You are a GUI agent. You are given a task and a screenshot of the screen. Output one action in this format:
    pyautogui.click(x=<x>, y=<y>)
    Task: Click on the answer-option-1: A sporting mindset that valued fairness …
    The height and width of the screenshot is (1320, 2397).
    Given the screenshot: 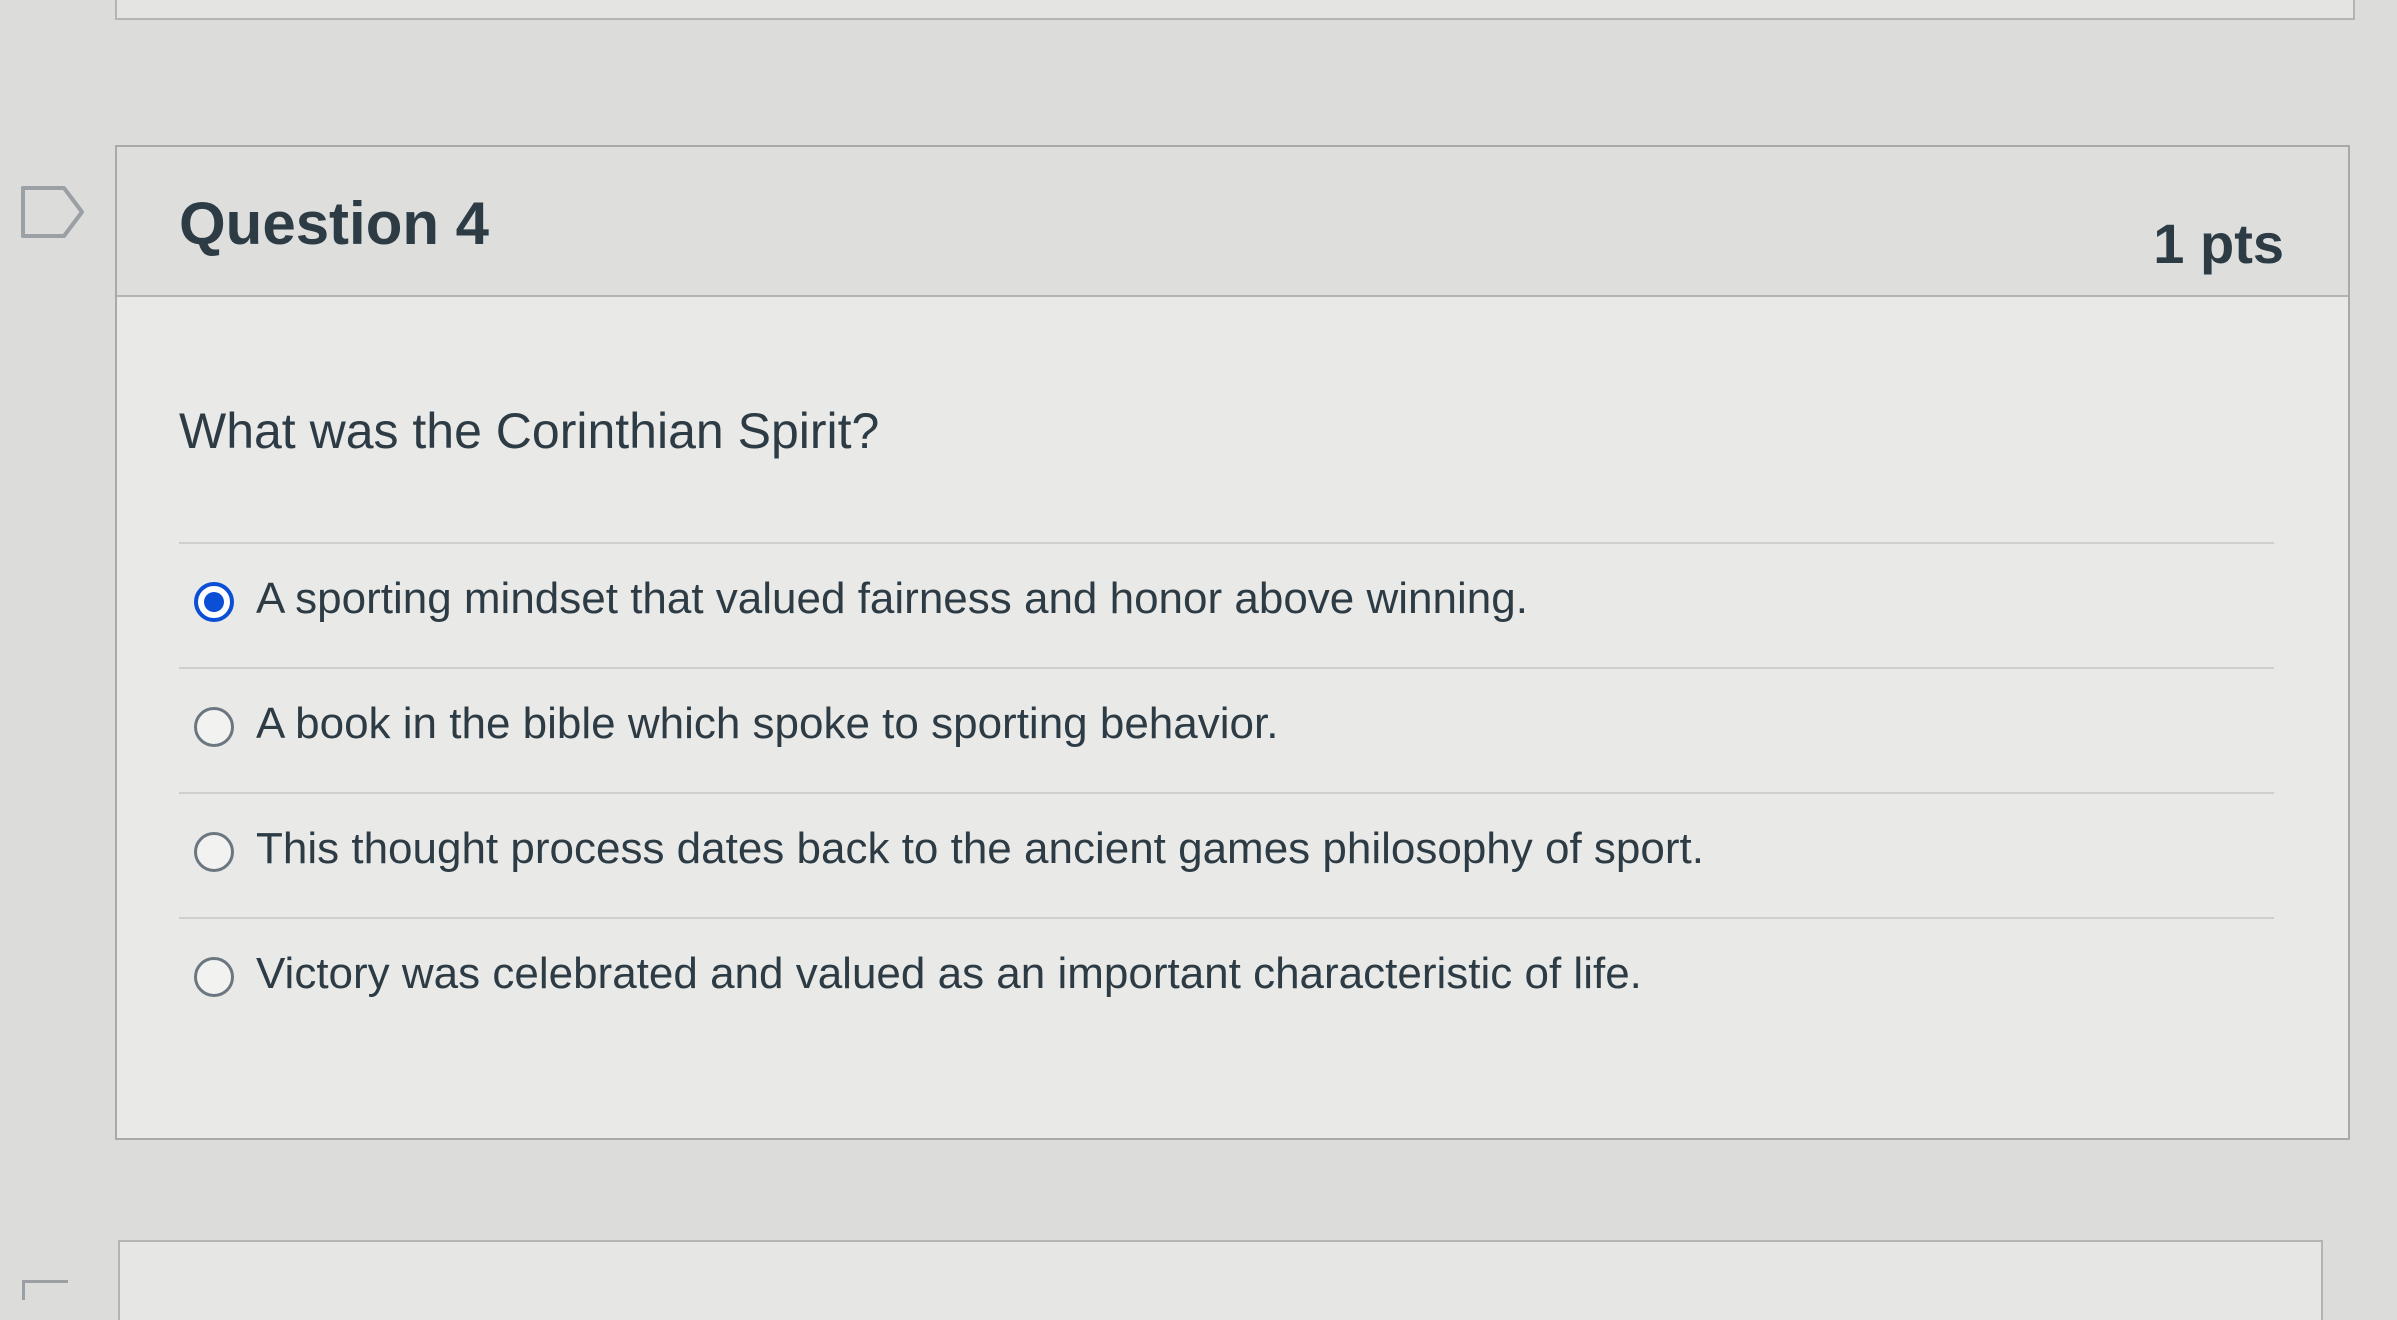 What is the action you would take?
    pyautogui.click(x=1226, y=604)
    